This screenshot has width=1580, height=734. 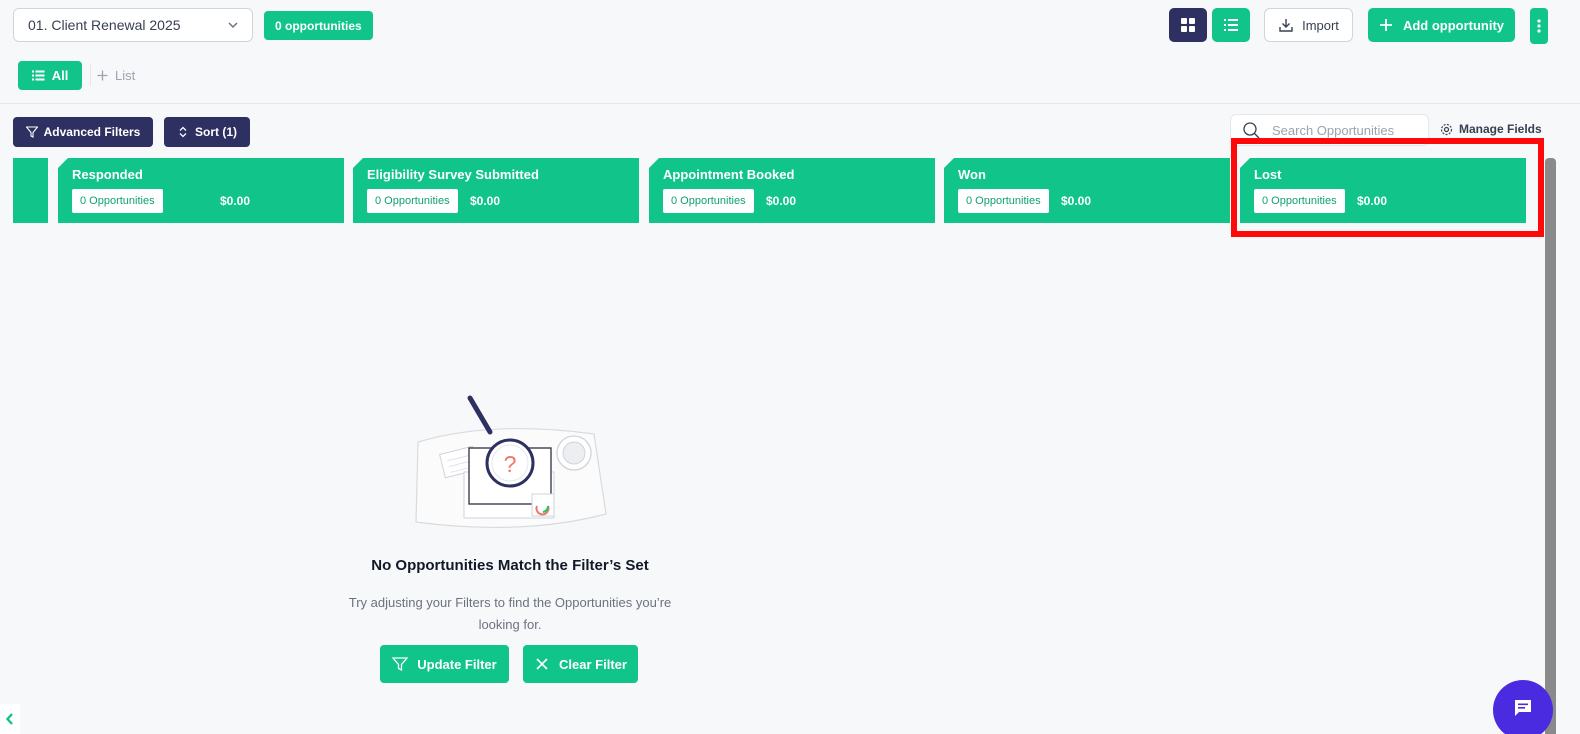 What do you see at coordinates (1383, 190) in the screenshot?
I see `stage-lost: Lost 0 Opportunities $0.00` at bounding box center [1383, 190].